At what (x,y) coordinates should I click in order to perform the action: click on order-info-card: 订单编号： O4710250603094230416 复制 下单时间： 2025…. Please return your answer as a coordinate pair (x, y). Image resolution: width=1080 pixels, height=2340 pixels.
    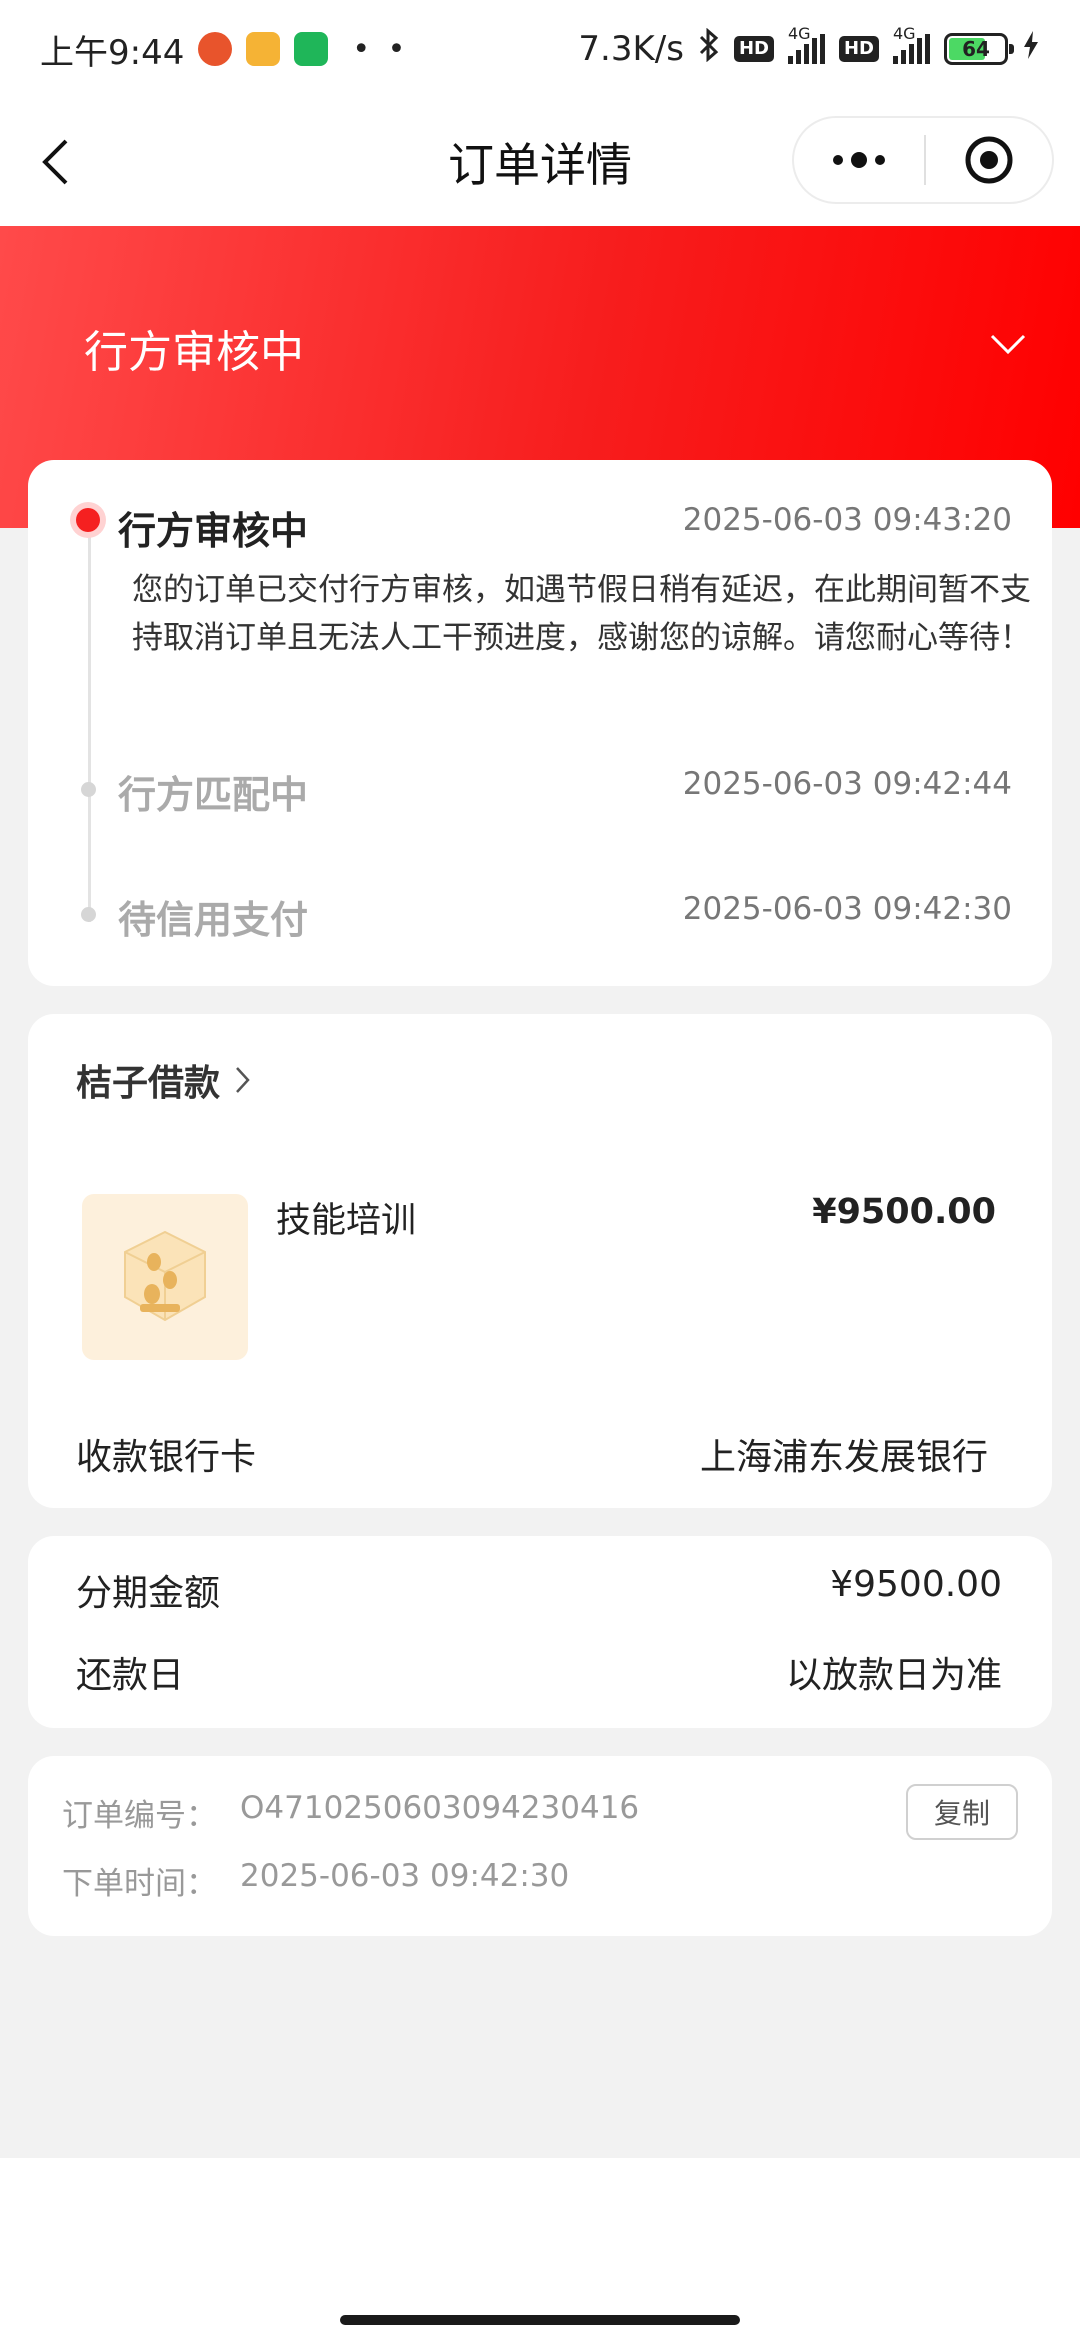
    Looking at the image, I should click on (540, 1846).